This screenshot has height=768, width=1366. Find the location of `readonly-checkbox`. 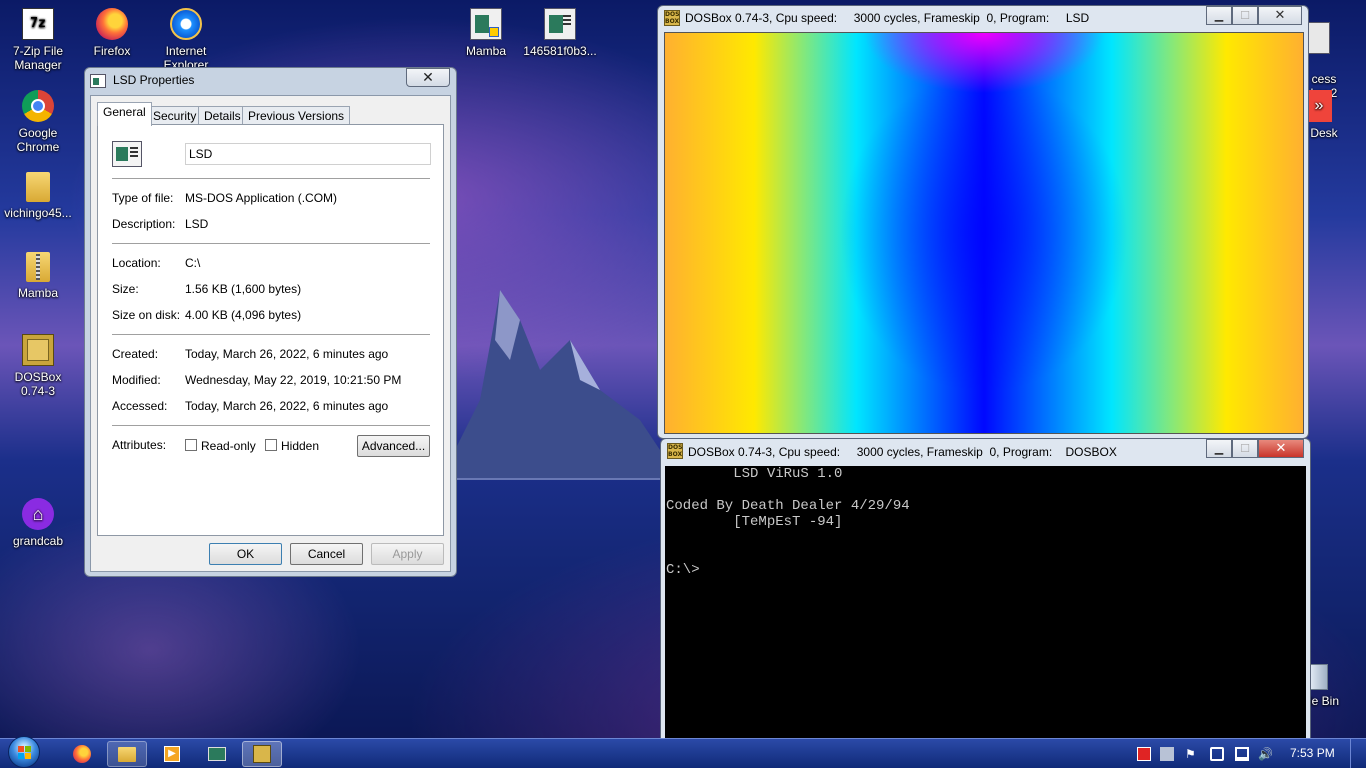

readonly-checkbox is located at coordinates (191, 445).